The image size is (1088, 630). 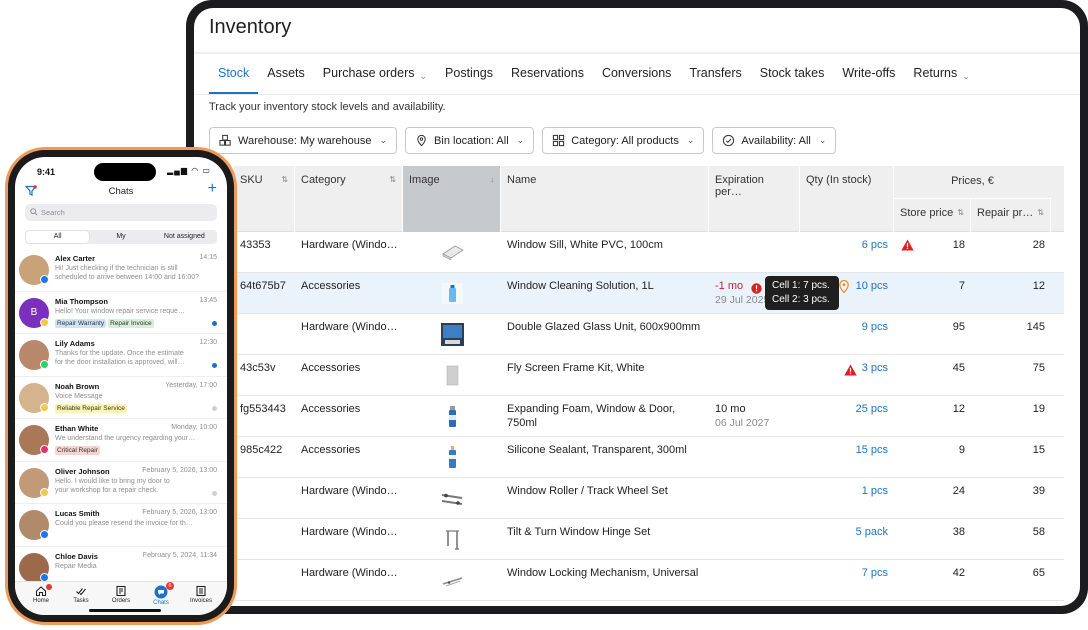 What do you see at coordinates (875, 491) in the screenshot?
I see `qty-link: 1 pcs` at bounding box center [875, 491].